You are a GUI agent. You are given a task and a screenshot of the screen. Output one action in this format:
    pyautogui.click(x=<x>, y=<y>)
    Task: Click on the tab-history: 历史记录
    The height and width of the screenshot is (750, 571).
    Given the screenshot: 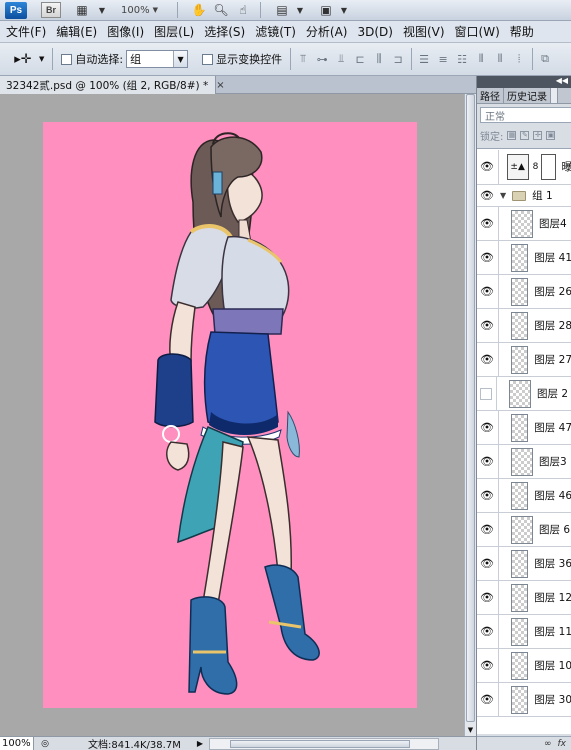 What is the action you would take?
    pyautogui.click(x=527, y=95)
    